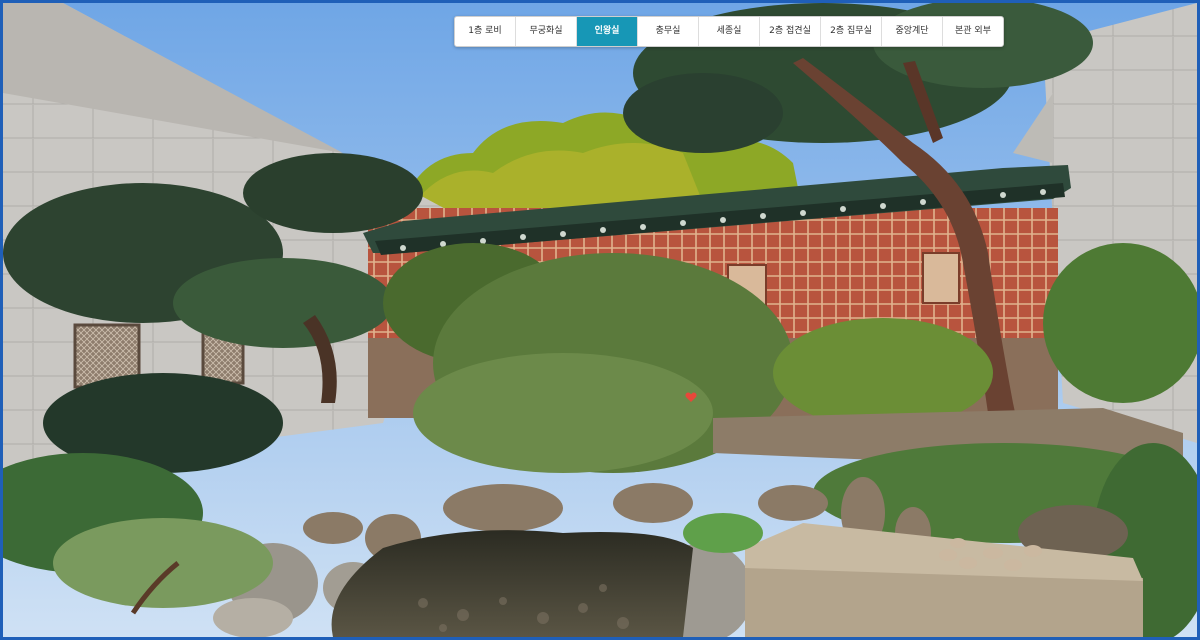 Image resolution: width=1200 pixels, height=640 pixels. What do you see at coordinates (790, 31) in the screenshot?
I see `tab-reception-room-2f: 2층 접견실` at bounding box center [790, 31].